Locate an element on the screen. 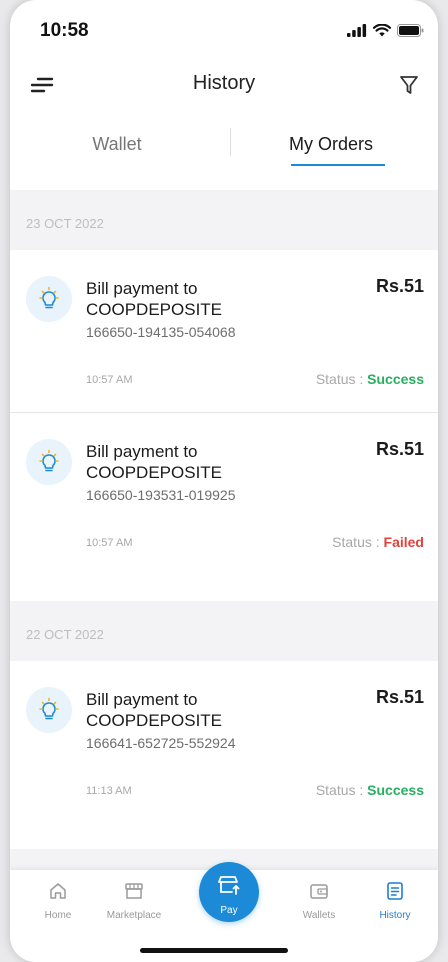 The width and height of the screenshot is (448, 962). nav-history-label: History is located at coordinates (395, 915).